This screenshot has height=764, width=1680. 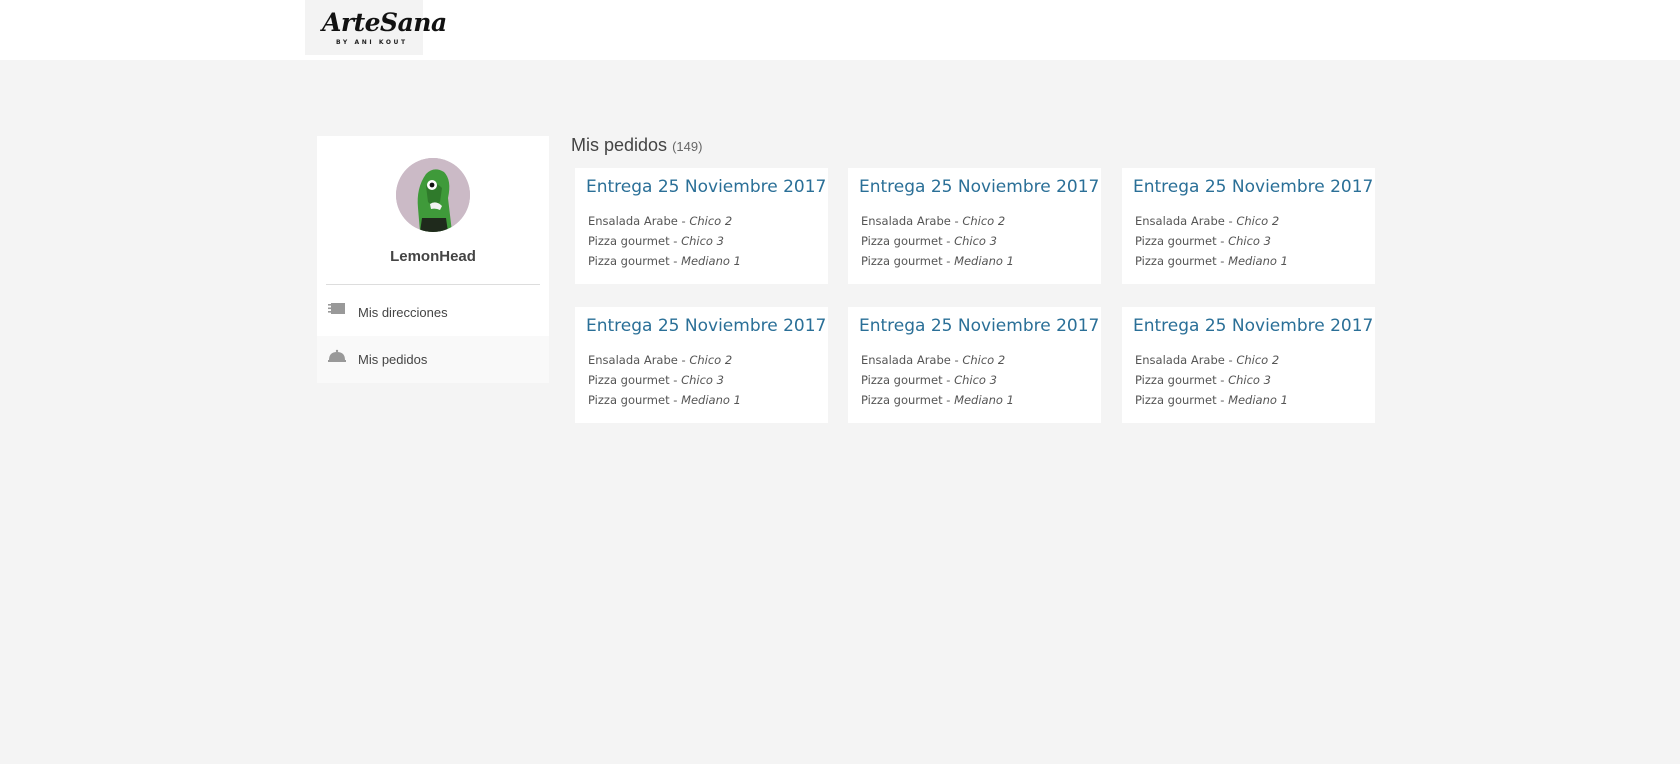 What do you see at coordinates (384, 22) in the screenshot?
I see `brand-name: ArteSana` at bounding box center [384, 22].